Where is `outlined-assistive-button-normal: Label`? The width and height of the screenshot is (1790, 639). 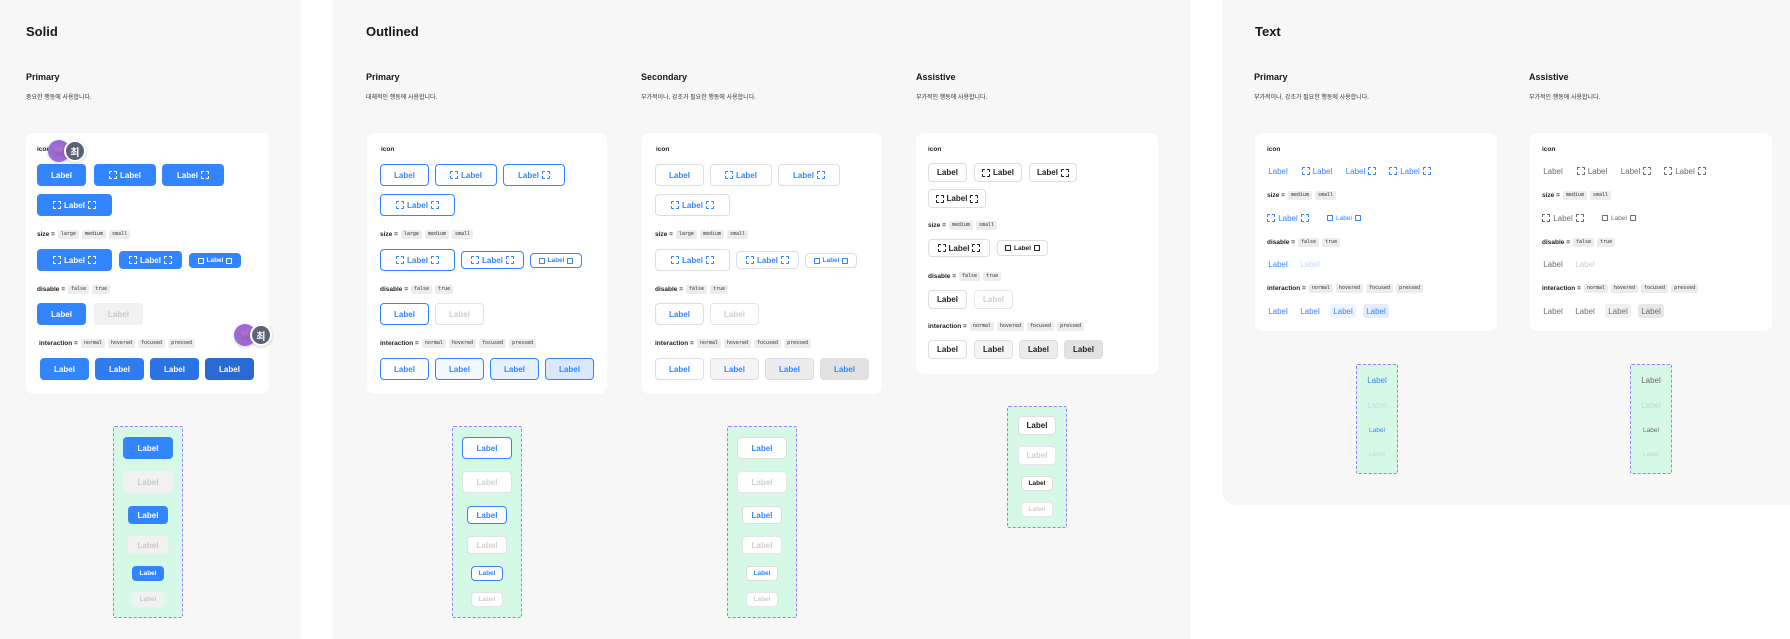
outlined-assistive-button-normal: Label is located at coordinates (947, 349).